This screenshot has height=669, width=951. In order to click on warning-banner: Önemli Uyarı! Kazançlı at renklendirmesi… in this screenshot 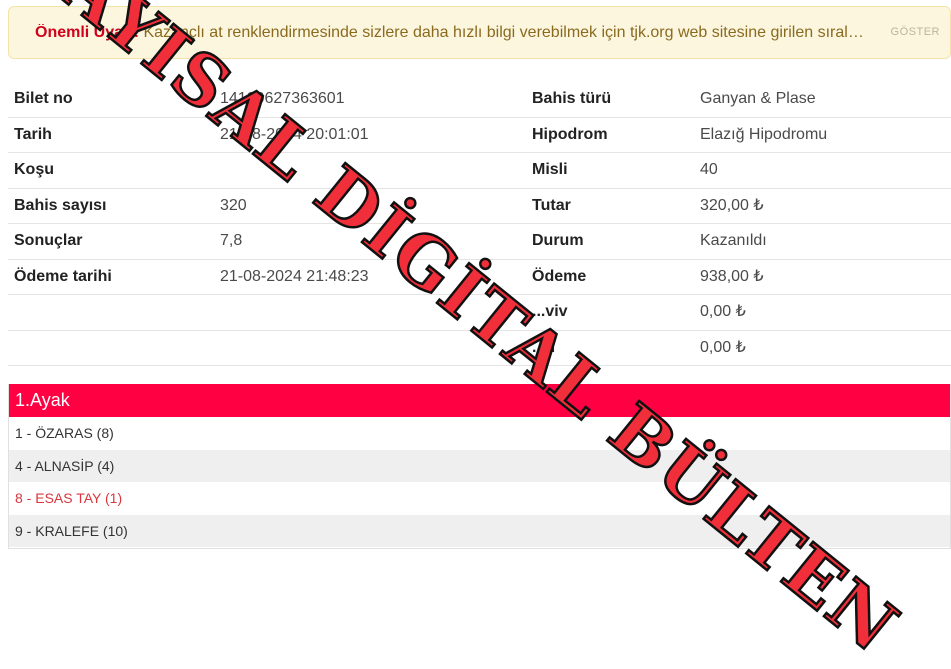, I will do `click(479, 32)`.